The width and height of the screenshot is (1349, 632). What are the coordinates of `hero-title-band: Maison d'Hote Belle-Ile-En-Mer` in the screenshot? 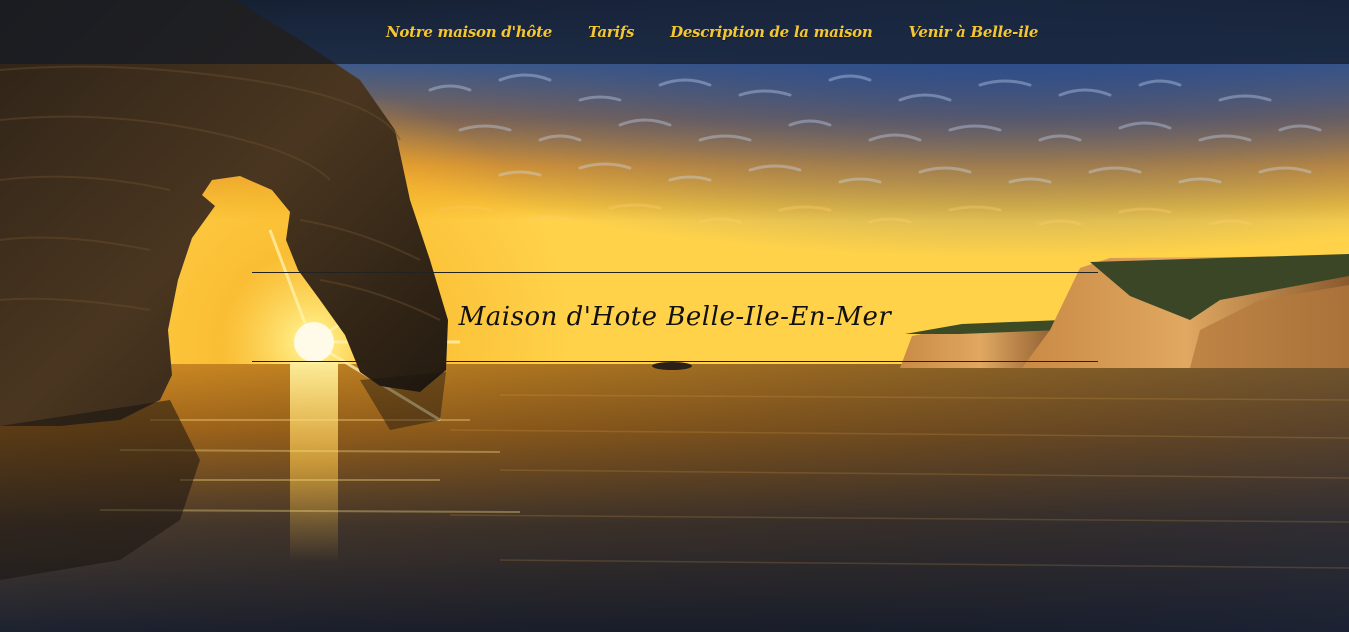 It's located at (675, 317).